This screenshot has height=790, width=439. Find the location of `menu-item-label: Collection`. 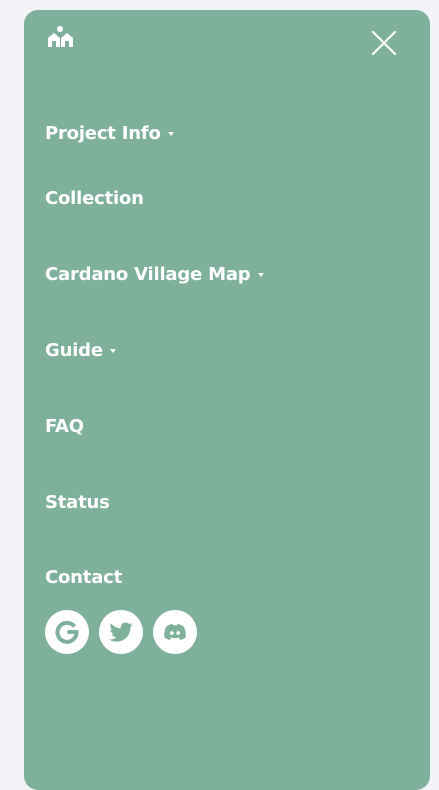

menu-item-label: Collection is located at coordinates (94, 198).